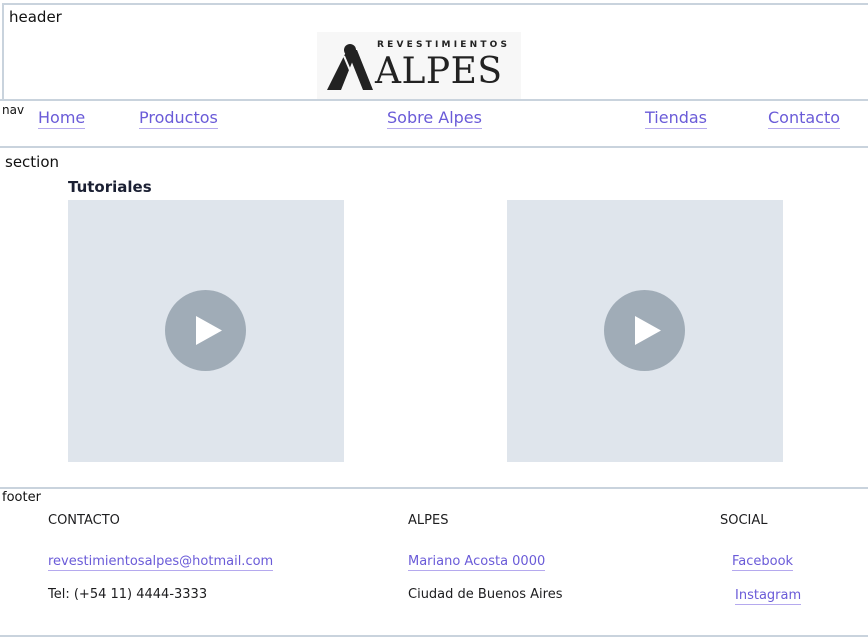 The height and width of the screenshot is (640, 868). Describe the element at coordinates (35, 17) in the screenshot. I see `header-tag-label: header` at that location.